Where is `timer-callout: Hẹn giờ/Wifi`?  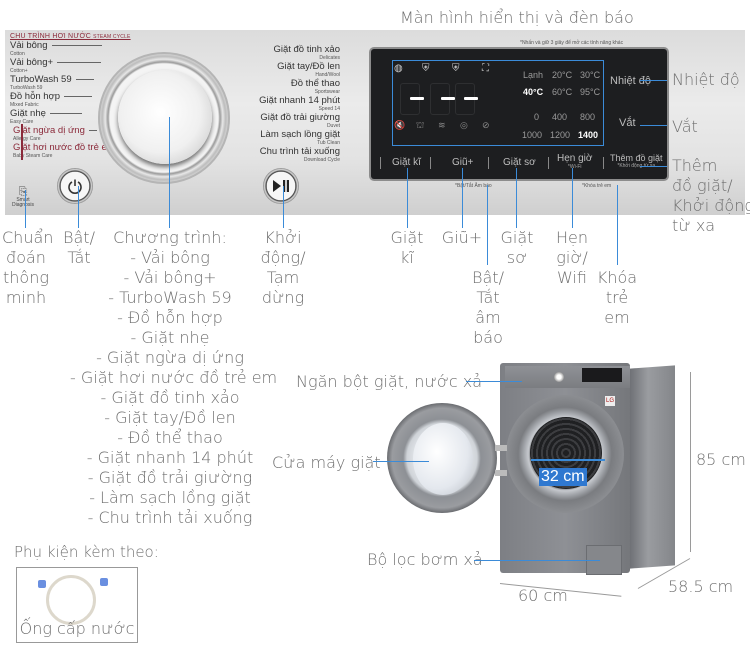 timer-callout: Hẹn giờ/Wifi is located at coordinates (571, 257).